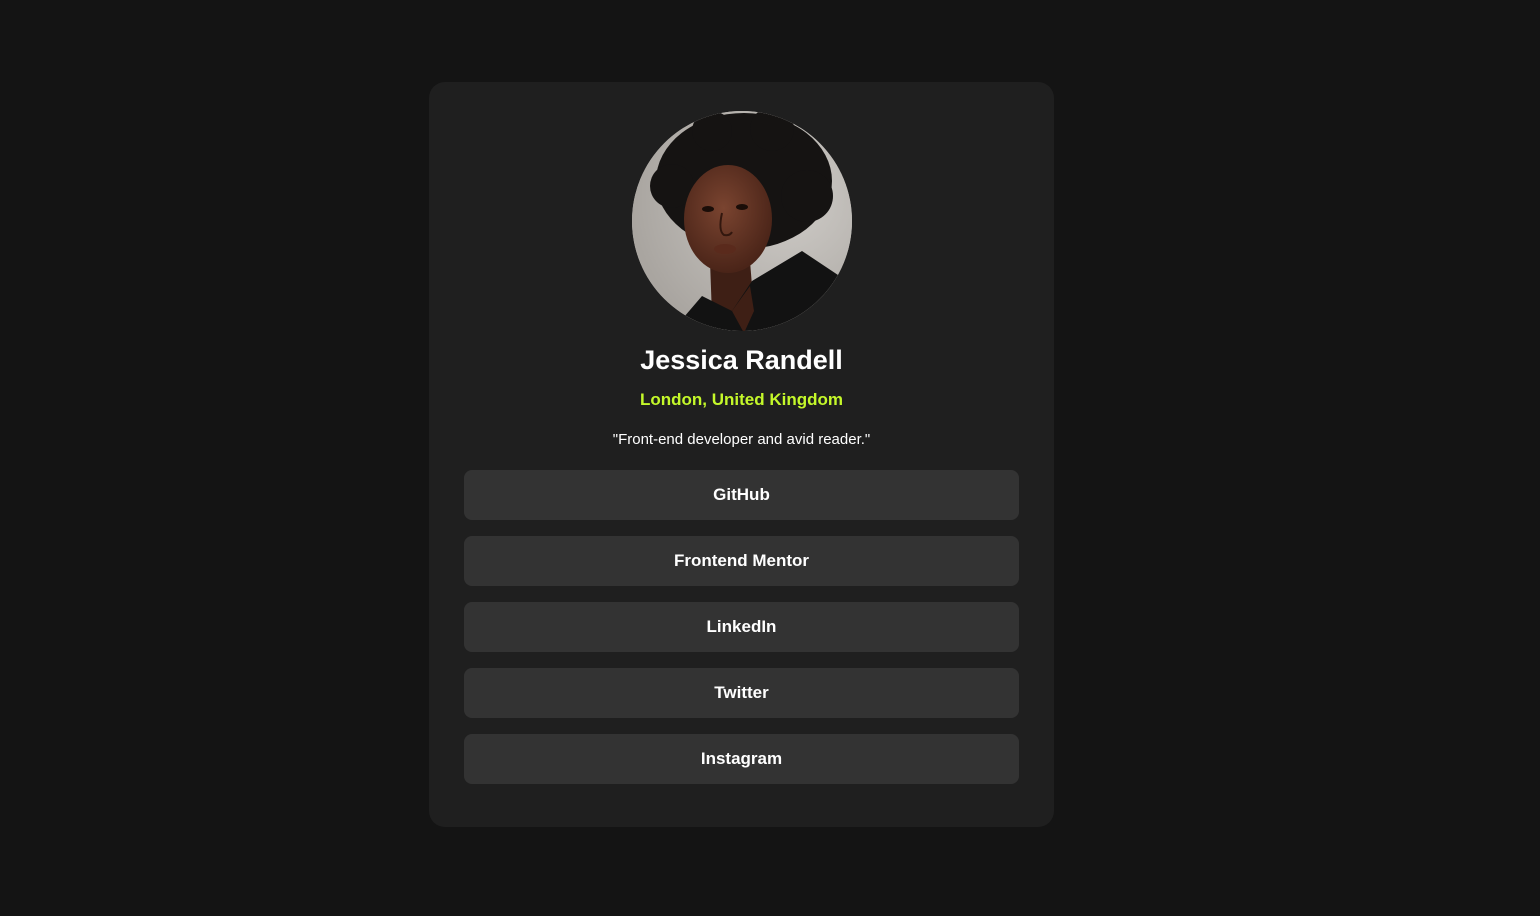 The width and height of the screenshot is (1540, 916). What do you see at coordinates (741, 439) in the screenshot?
I see `profile-bio: "Front-end developer and avid reader."` at bounding box center [741, 439].